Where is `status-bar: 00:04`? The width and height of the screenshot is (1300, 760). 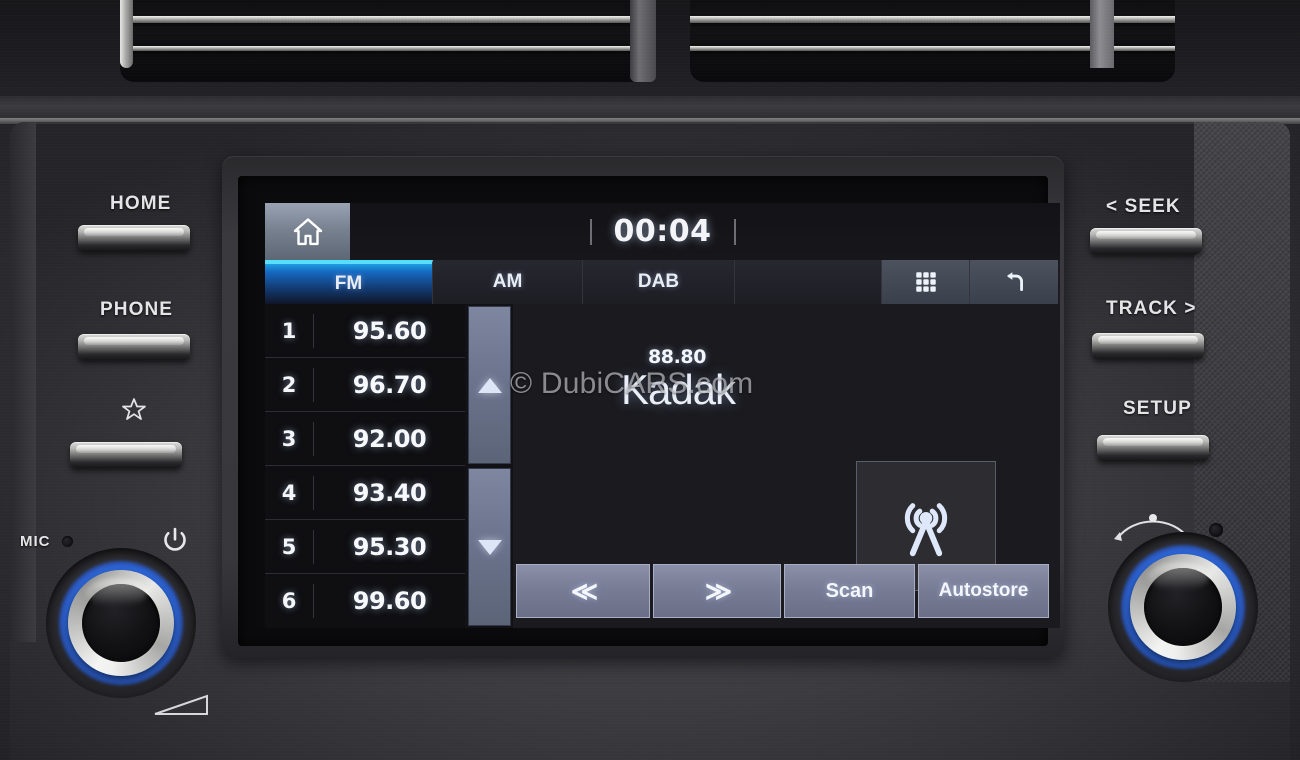
status-bar: 00:04 is located at coordinates (662, 231).